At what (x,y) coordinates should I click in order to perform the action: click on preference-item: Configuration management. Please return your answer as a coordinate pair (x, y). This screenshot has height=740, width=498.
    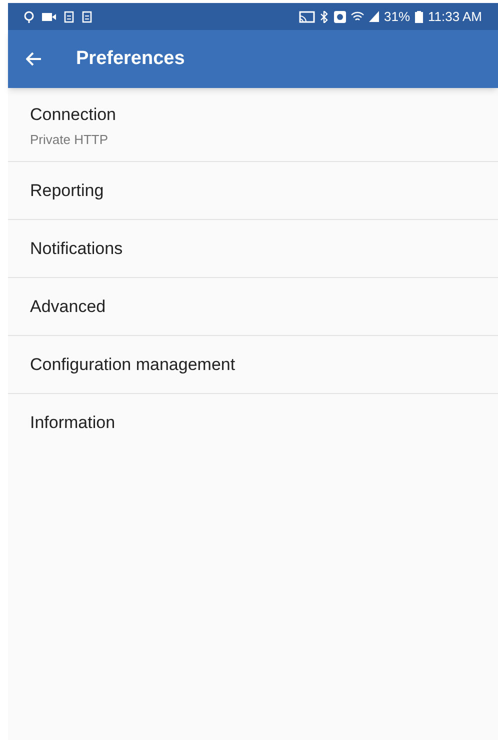
    Looking at the image, I should click on (253, 365).